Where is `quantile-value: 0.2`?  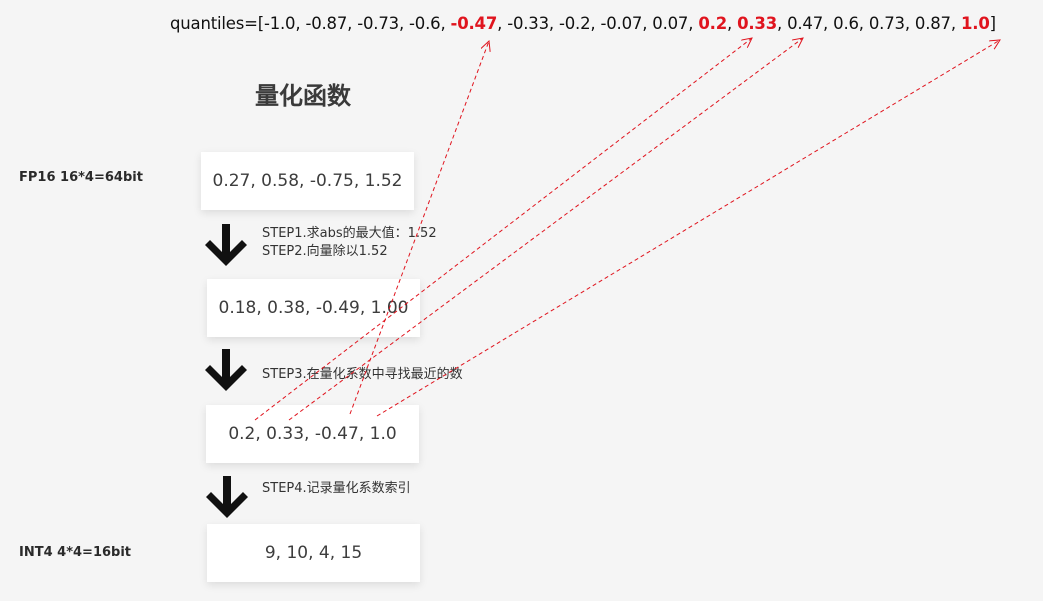
quantile-value: 0.2 is located at coordinates (712, 23).